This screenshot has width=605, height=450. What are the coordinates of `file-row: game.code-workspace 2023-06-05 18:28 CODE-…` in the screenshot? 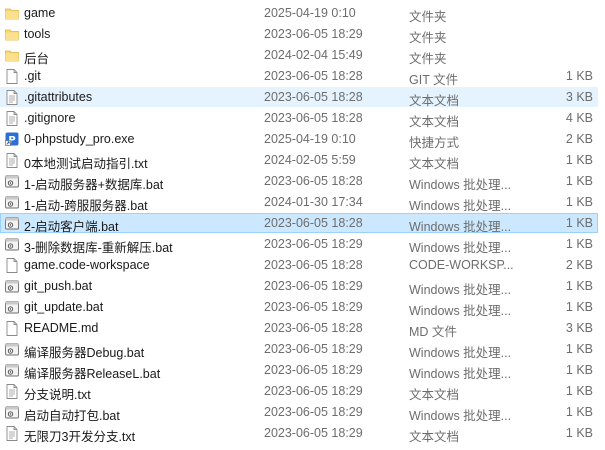 It's located at (299, 265).